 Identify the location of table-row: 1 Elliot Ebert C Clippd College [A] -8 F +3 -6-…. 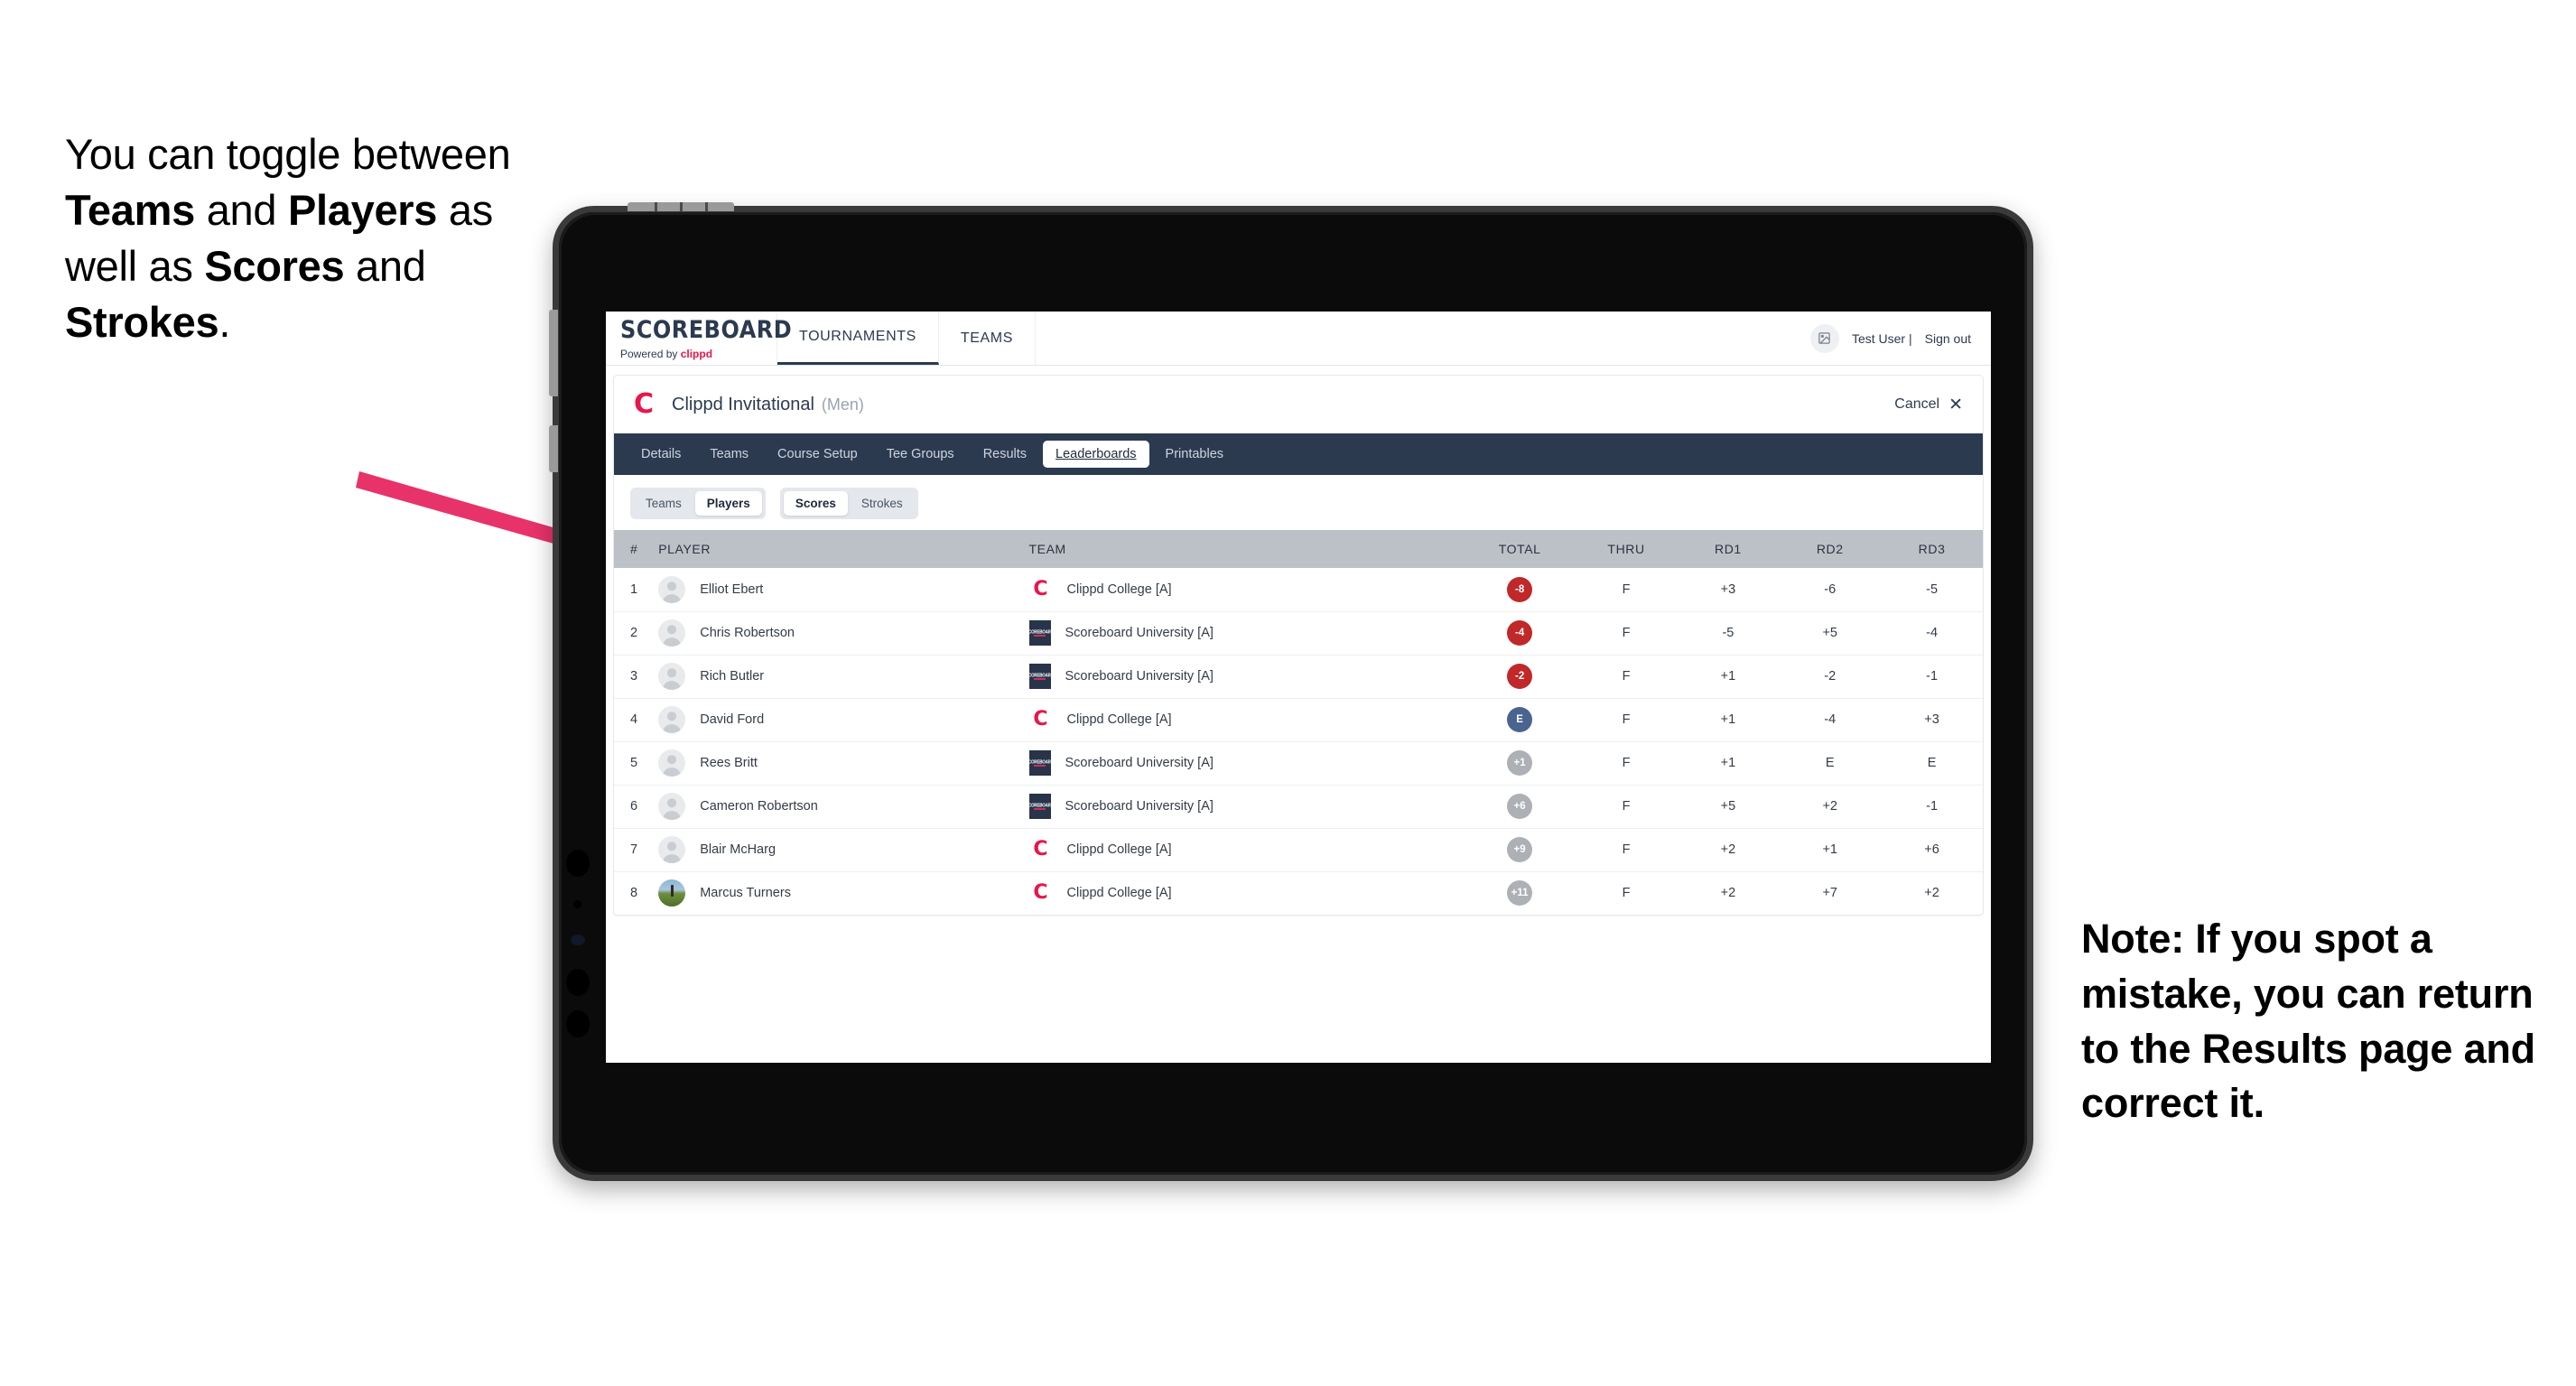
(1298, 590).